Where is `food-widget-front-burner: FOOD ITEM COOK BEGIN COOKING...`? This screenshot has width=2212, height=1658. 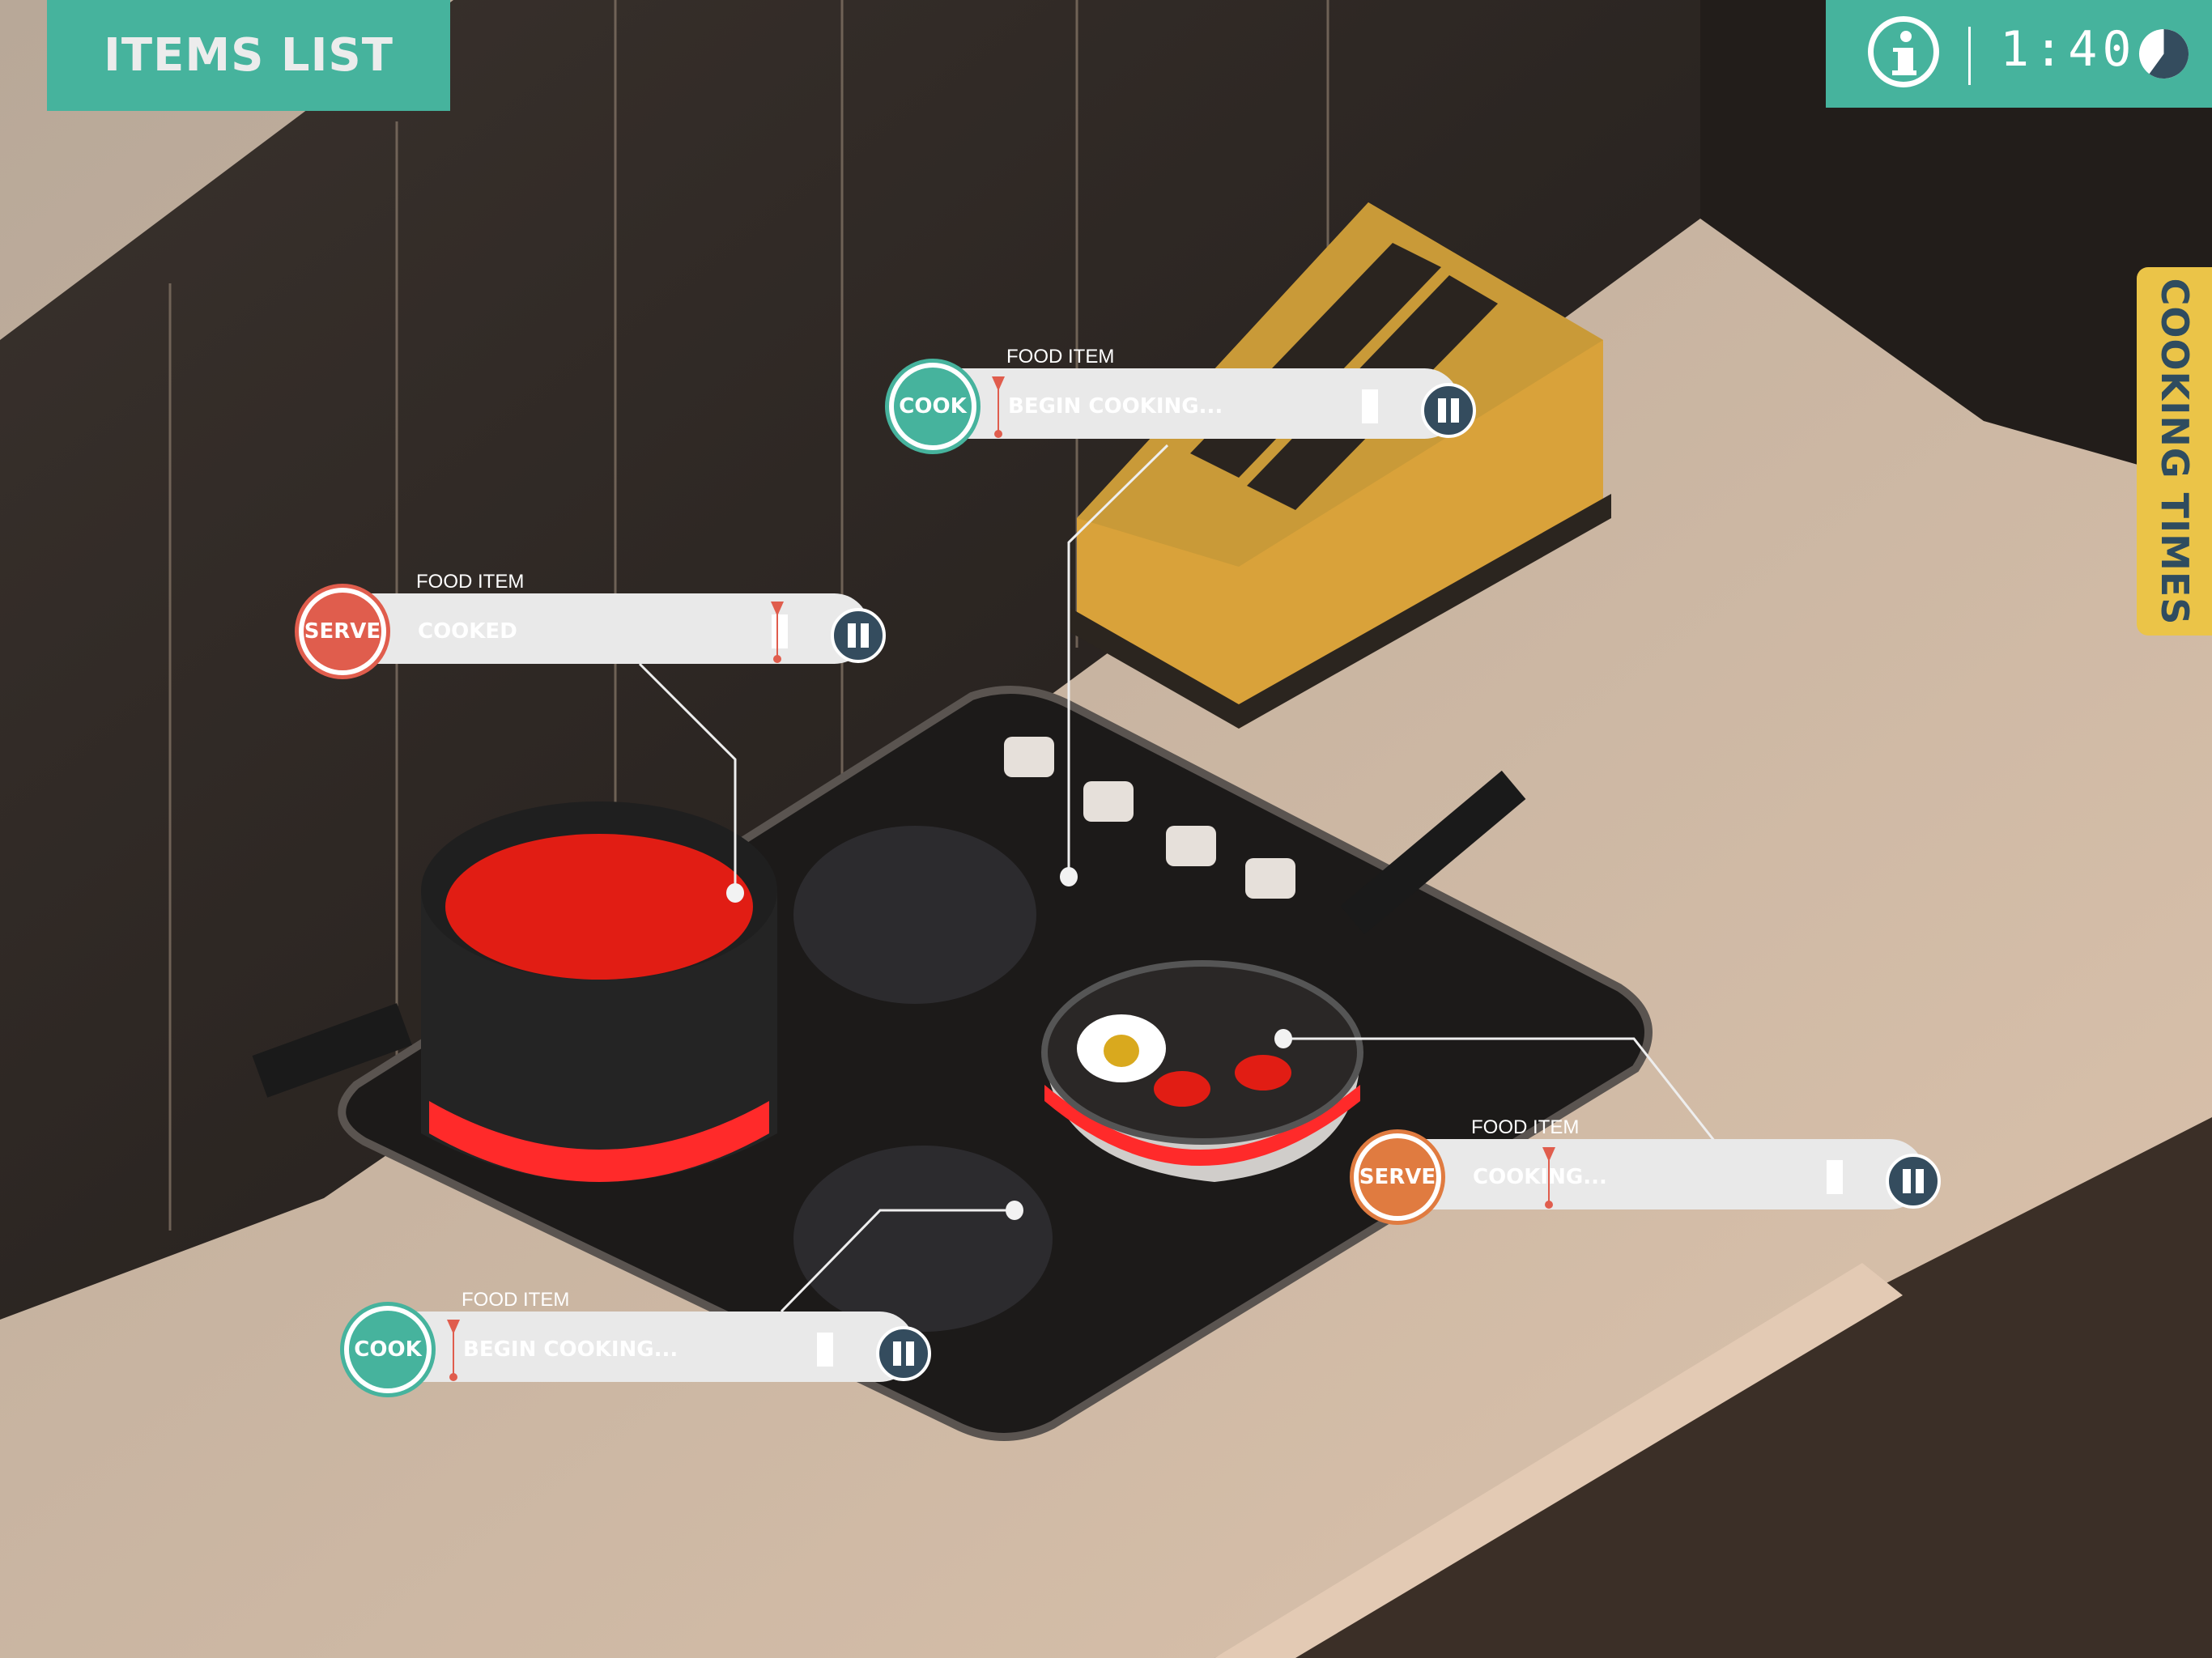 food-widget-front-burner: FOOD ITEM COOK BEGIN COOKING... is located at coordinates (648, 1342).